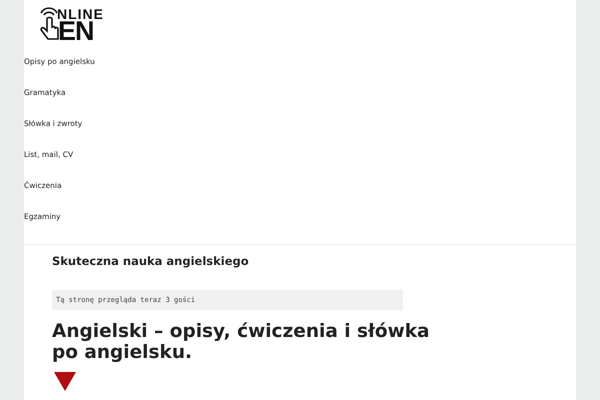  What do you see at coordinates (241, 342) in the screenshot?
I see `page-heading: Angielski – opisy, ćwiczenia i słówka po angielsku.` at bounding box center [241, 342].